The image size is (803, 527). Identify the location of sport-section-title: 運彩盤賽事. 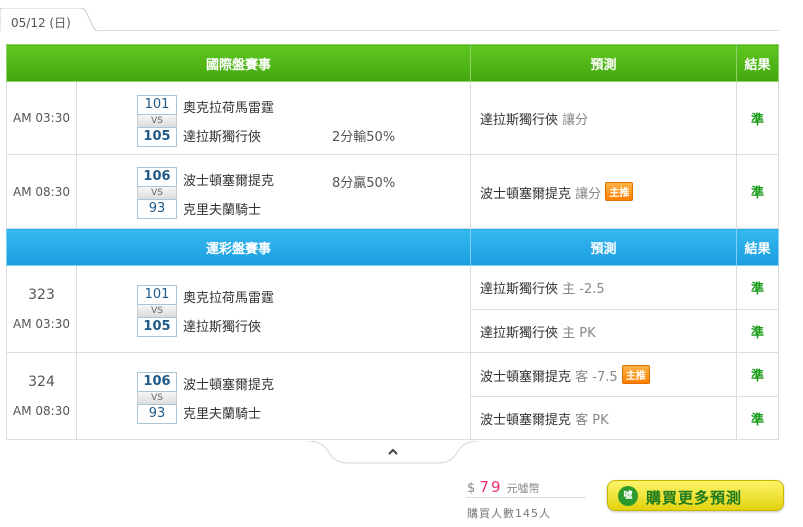
(238, 247).